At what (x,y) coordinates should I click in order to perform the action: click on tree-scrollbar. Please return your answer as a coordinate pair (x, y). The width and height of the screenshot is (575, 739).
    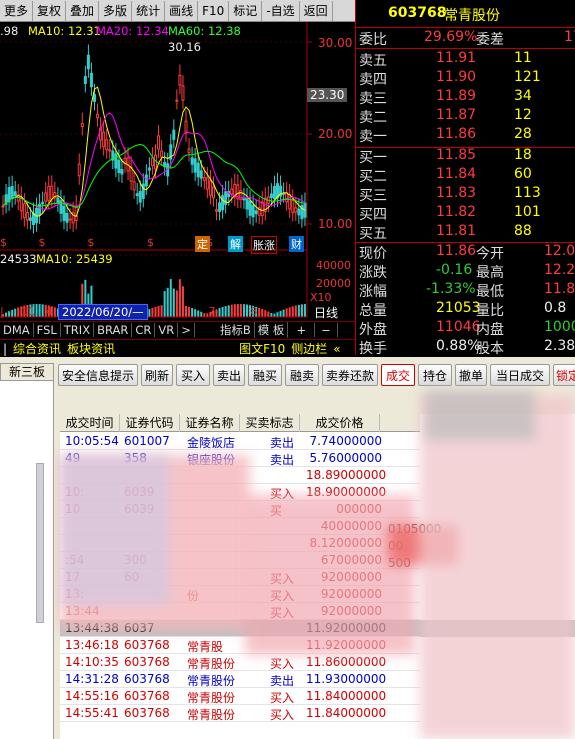
    Looking at the image, I should click on (40, 543).